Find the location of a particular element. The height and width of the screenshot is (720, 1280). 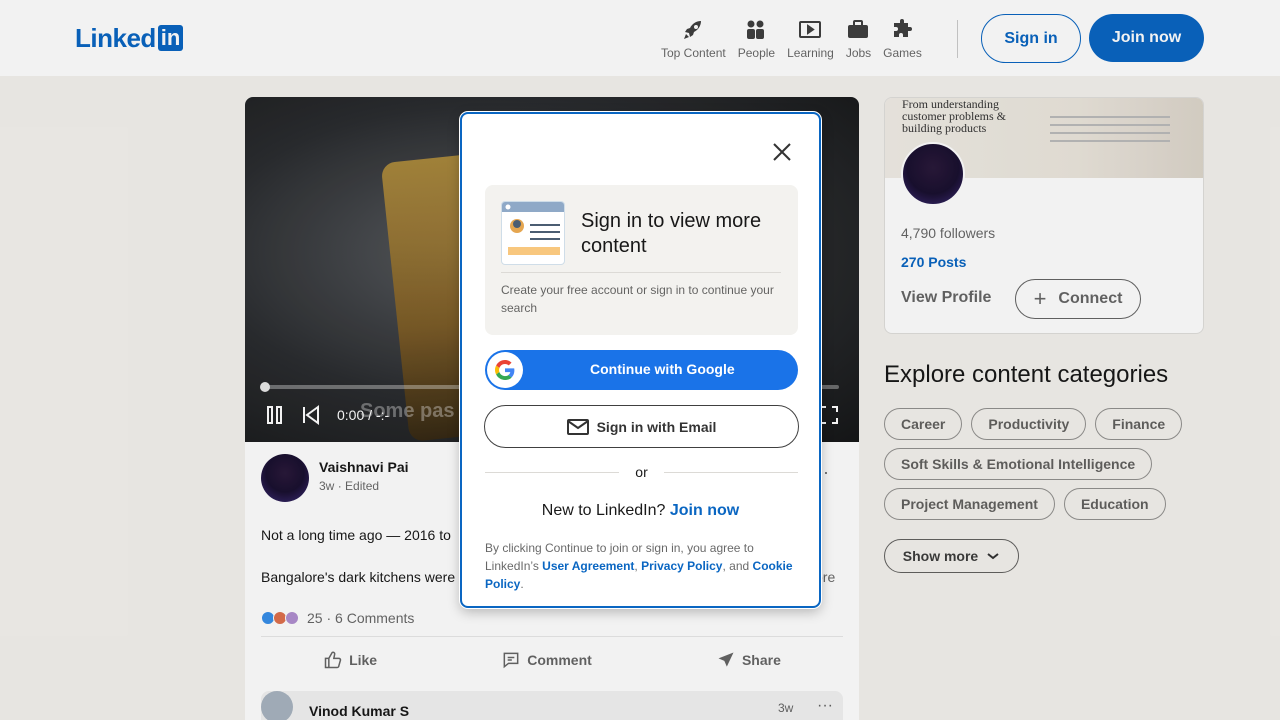

new-to-linkedin: New to LinkedIn? Join now is located at coordinates (640, 511).